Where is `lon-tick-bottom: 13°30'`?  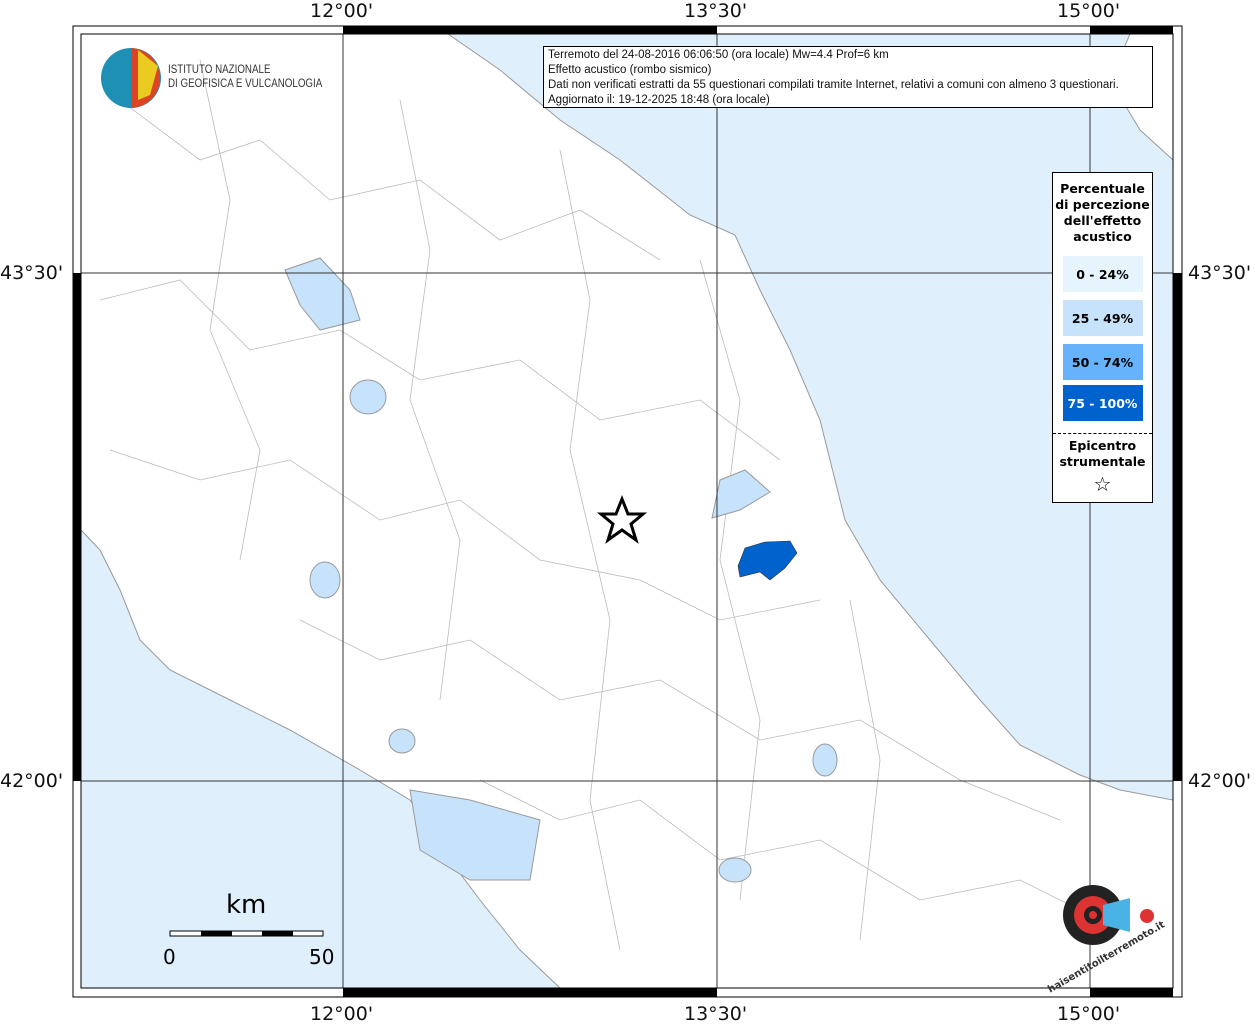 lon-tick-bottom: 13°30' is located at coordinates (716, 1014).